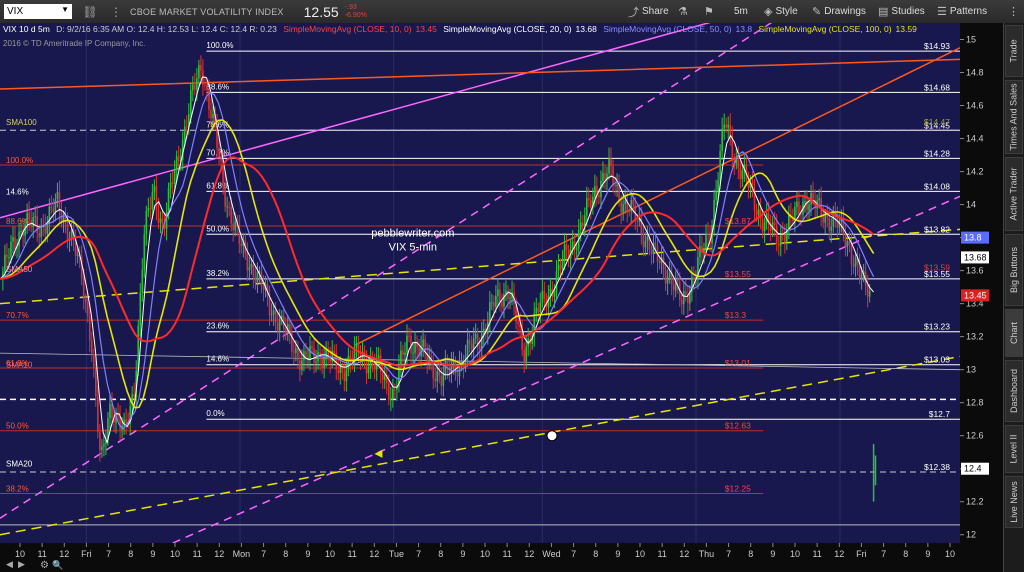  Describe the element at coordinates (38, 11) in the screenshot. I see `symbol-input: VIX ▼` at that location.